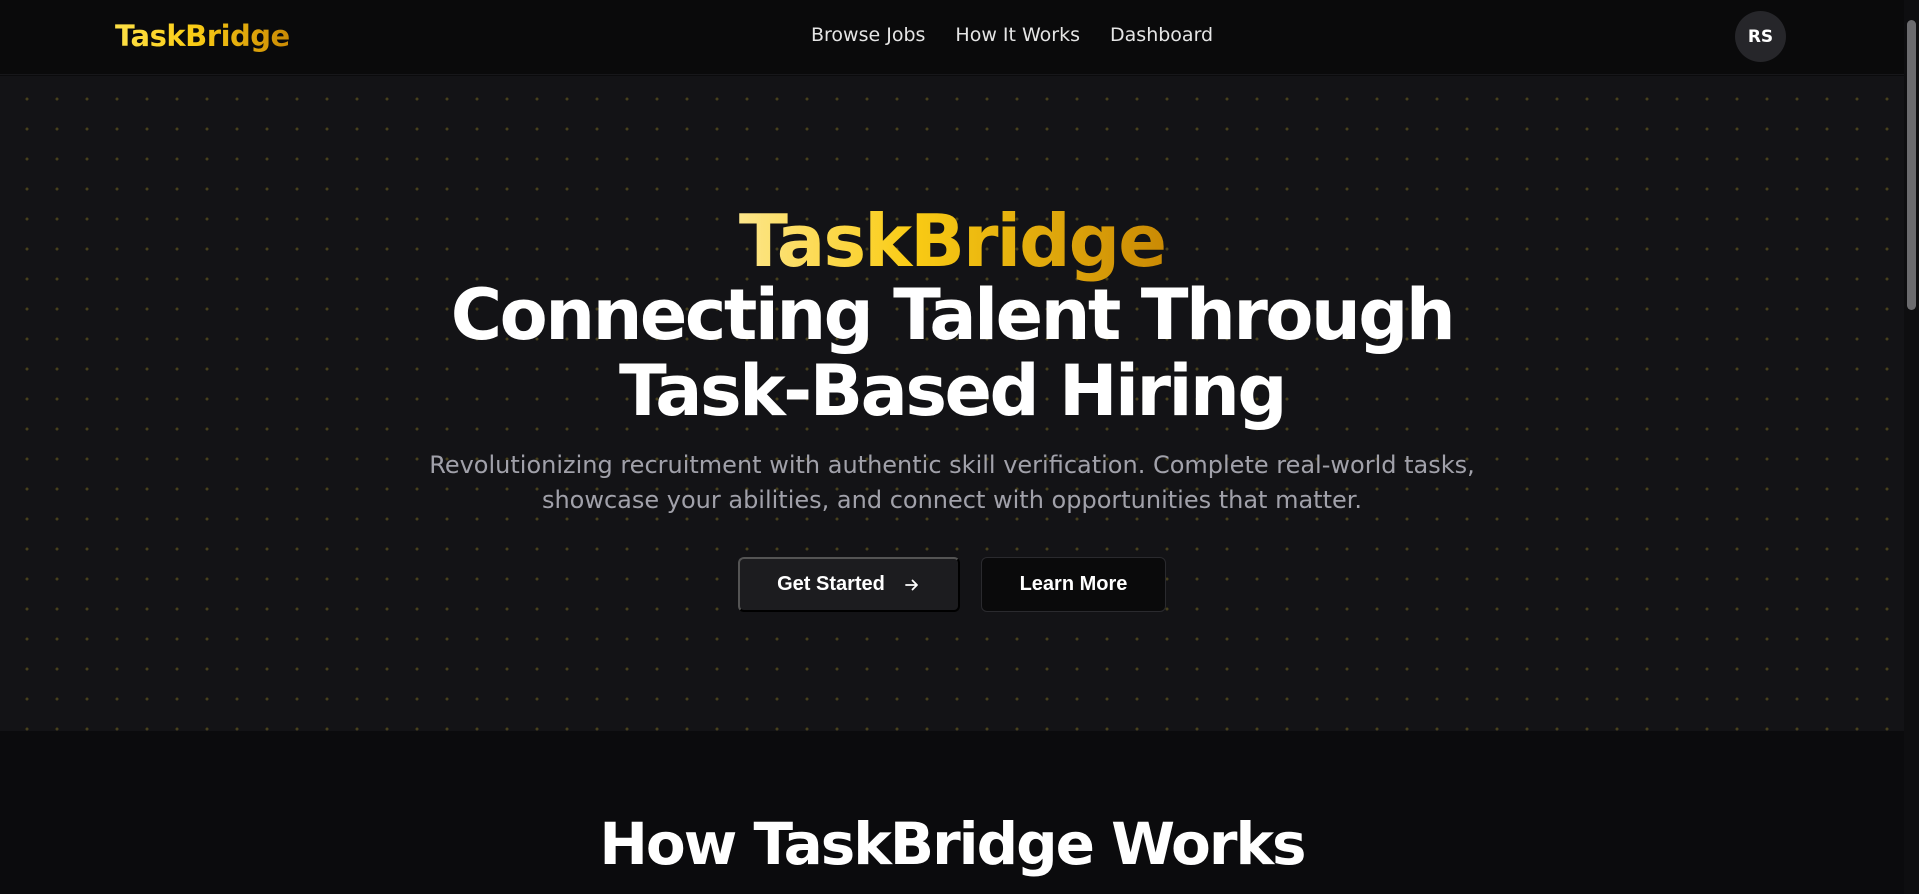 The image size is (1919, 894). What do you see at coordinates (202, 36) in the screenshot?
I see `brand-logo: TaskBridge` at bounding box center [202, 36].